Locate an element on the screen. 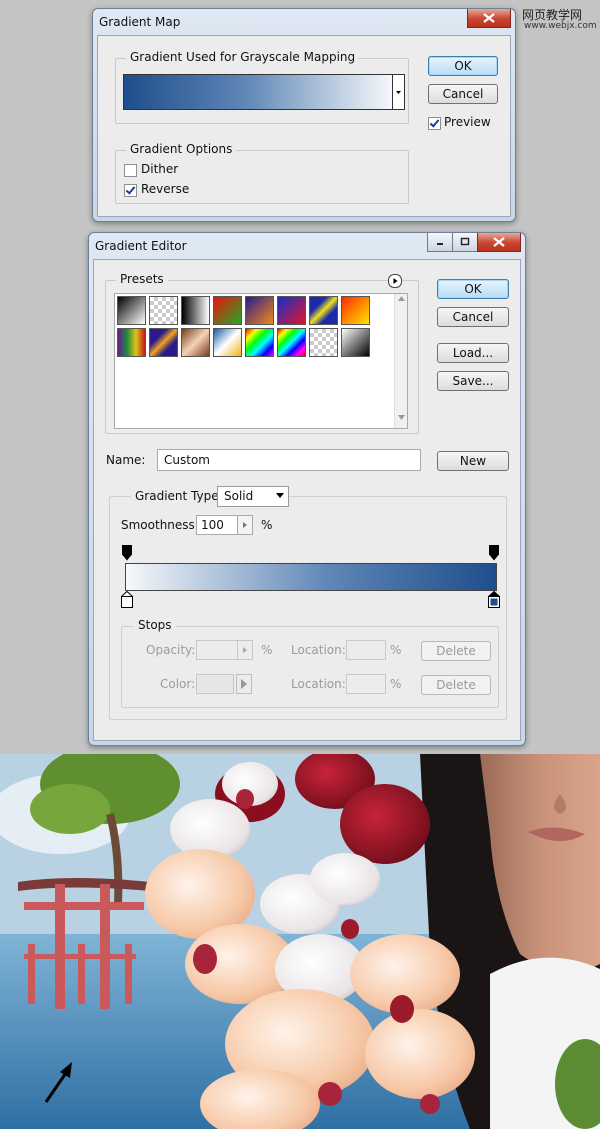  smoothness-percent: % is located at coordinates (267, 525).